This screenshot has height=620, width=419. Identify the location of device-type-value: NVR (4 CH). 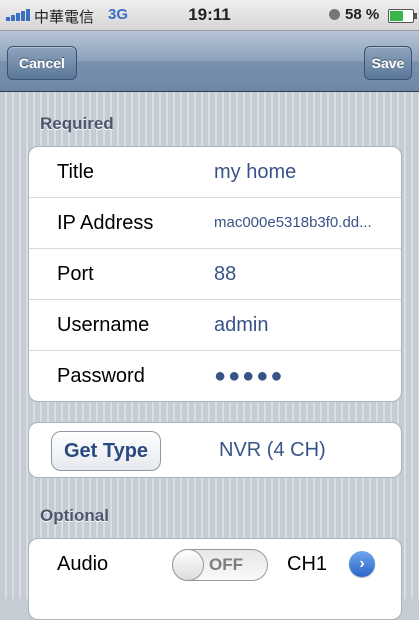
(272, 450).